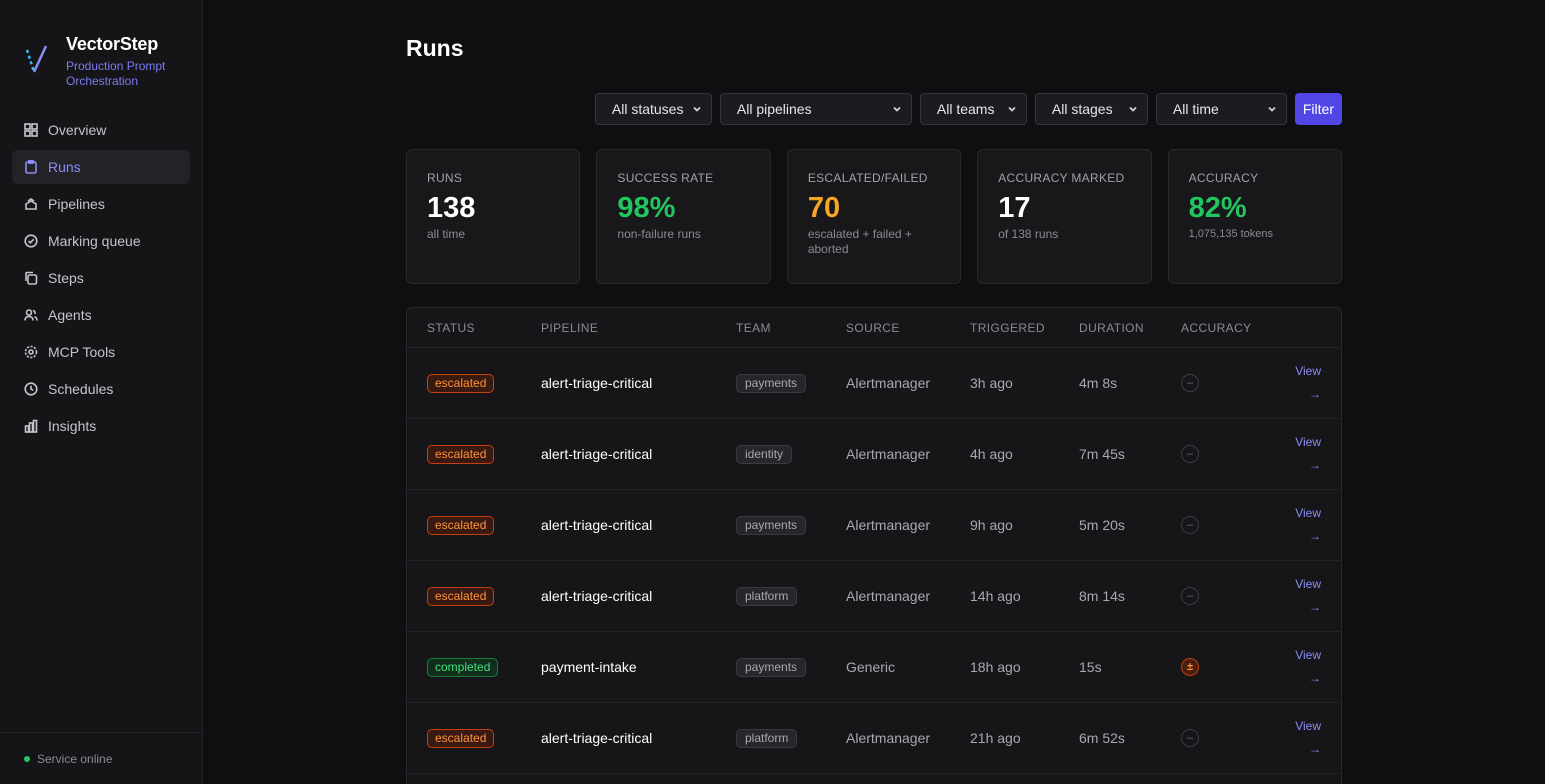 The height and width of the screenshot is (784, 1545). Describe the element at coordinates (1195, 109) in the screenshot. I see `time-select-value: All time` at that location.